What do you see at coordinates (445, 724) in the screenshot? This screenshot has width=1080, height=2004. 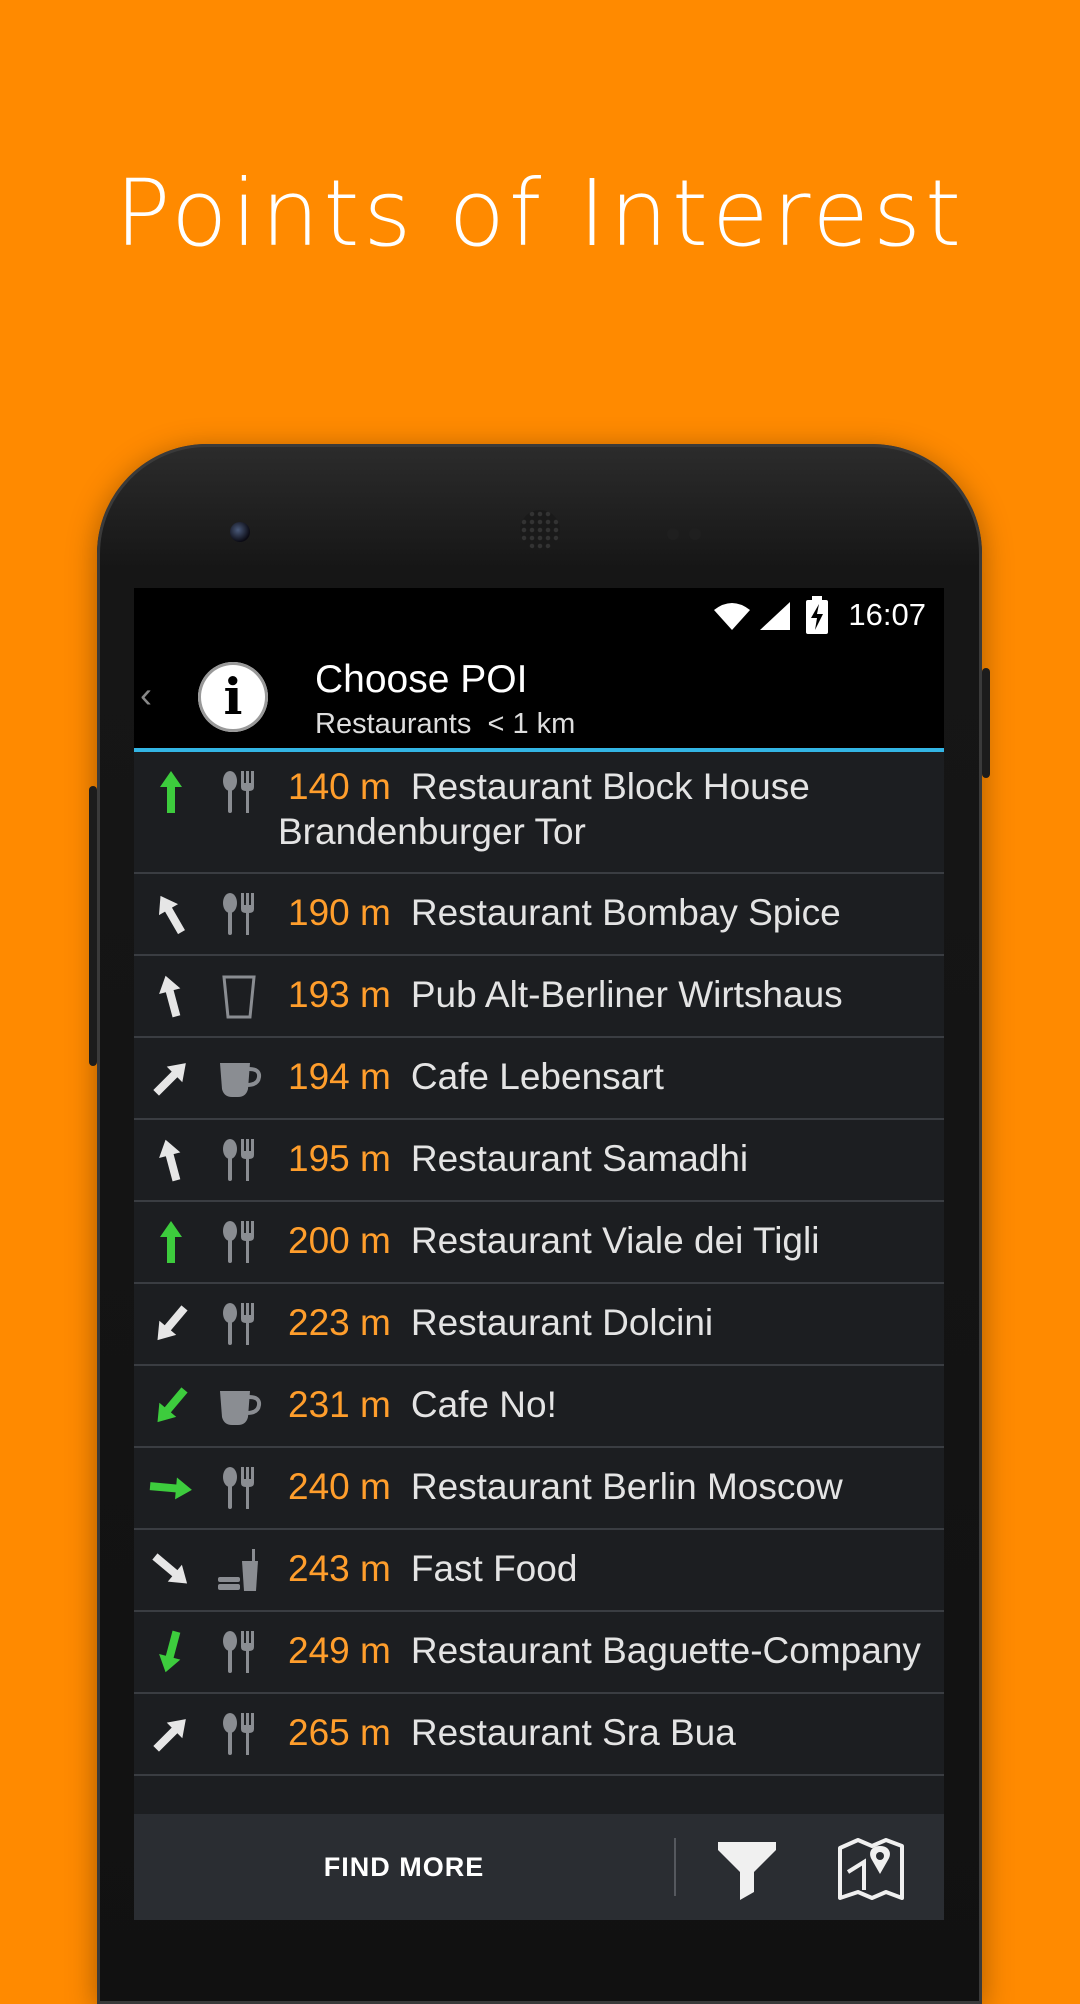 I see `page-subtitle: Restaurants < 1 km` at bounding box center [445, 724].